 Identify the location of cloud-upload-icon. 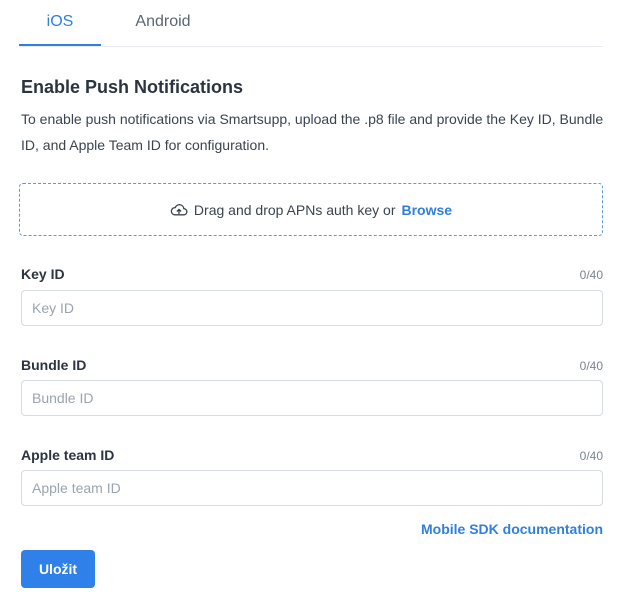
(179, 209).